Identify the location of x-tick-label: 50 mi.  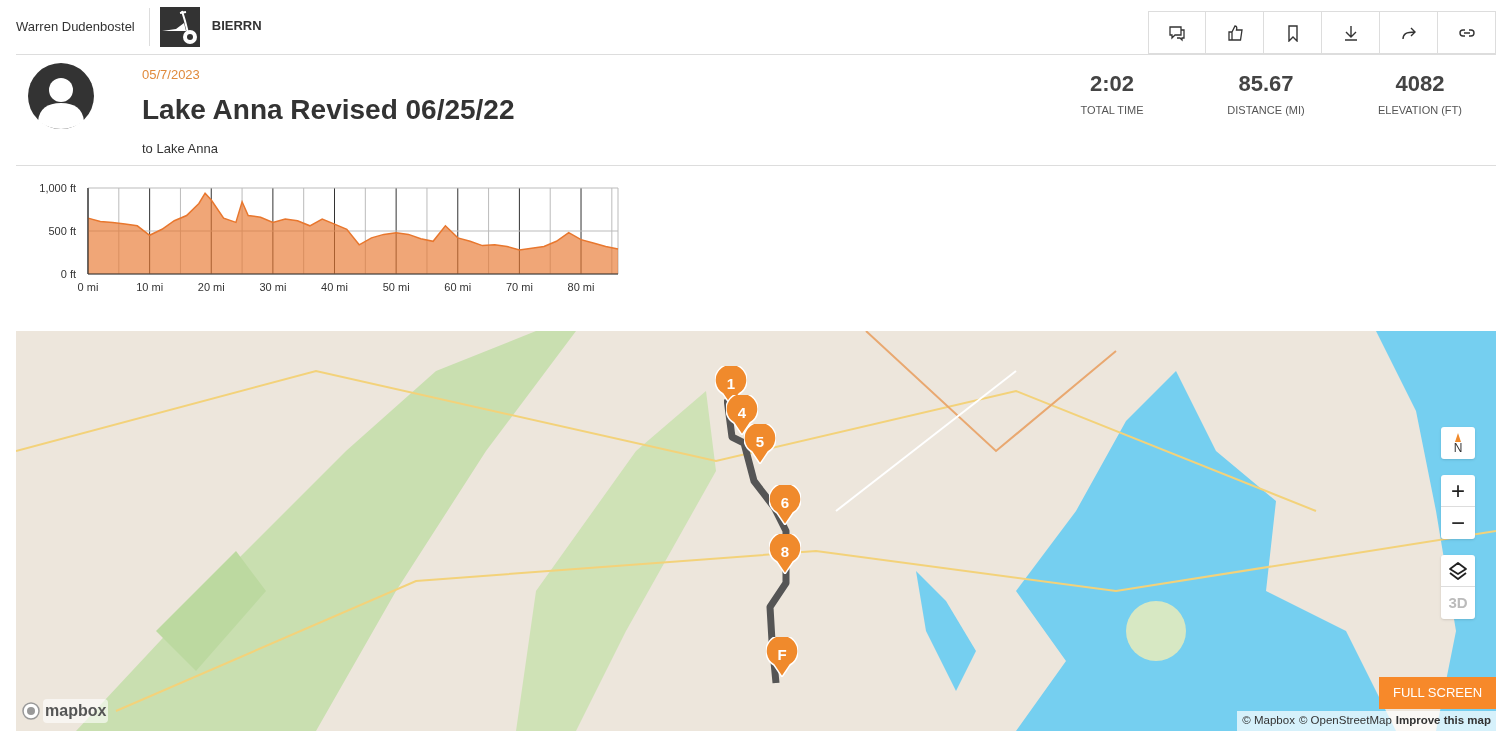
(396, 287).